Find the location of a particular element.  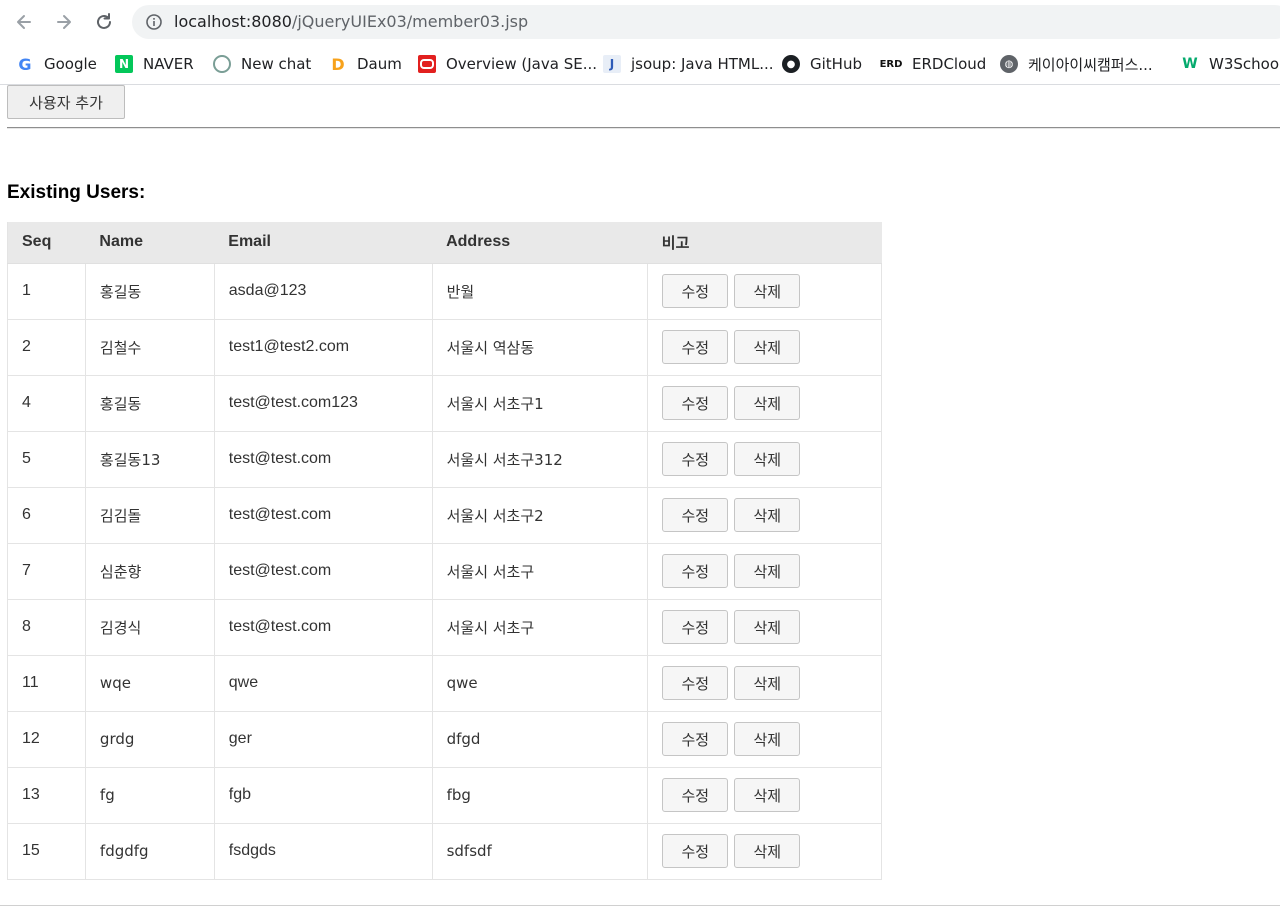

bookmark-label: GitHub is located at coordinates (836, 64).